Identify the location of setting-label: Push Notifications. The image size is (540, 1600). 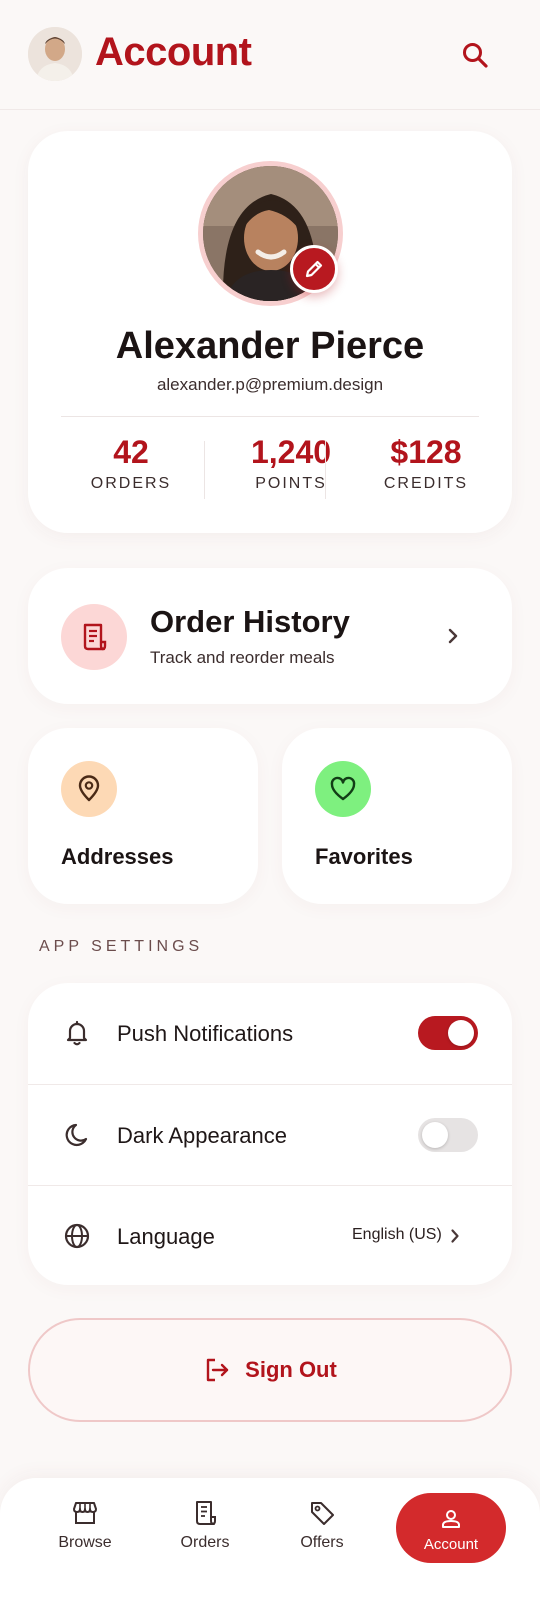
(205, 1033).